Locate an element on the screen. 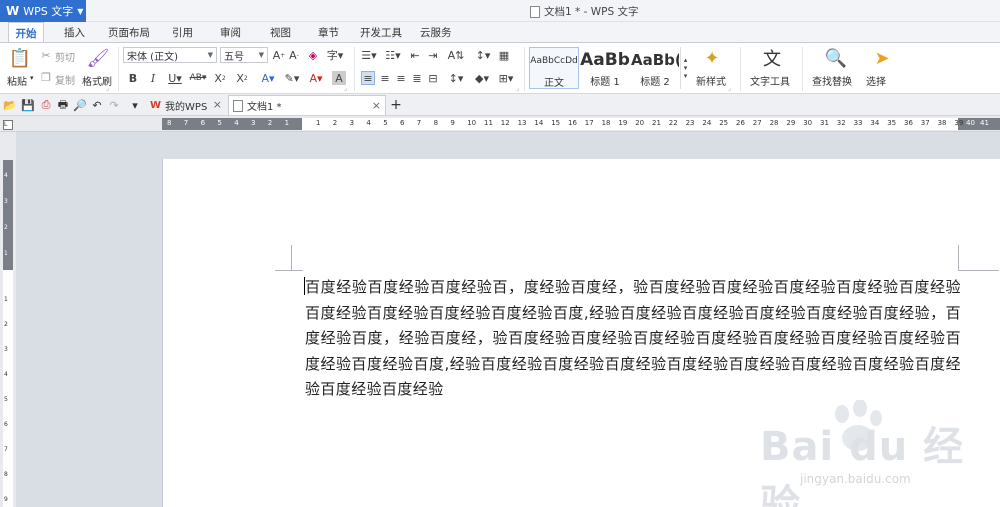 This screenshot has height=507, width=1000. underline-icon: U▾ is located at coordinates (175, 78).